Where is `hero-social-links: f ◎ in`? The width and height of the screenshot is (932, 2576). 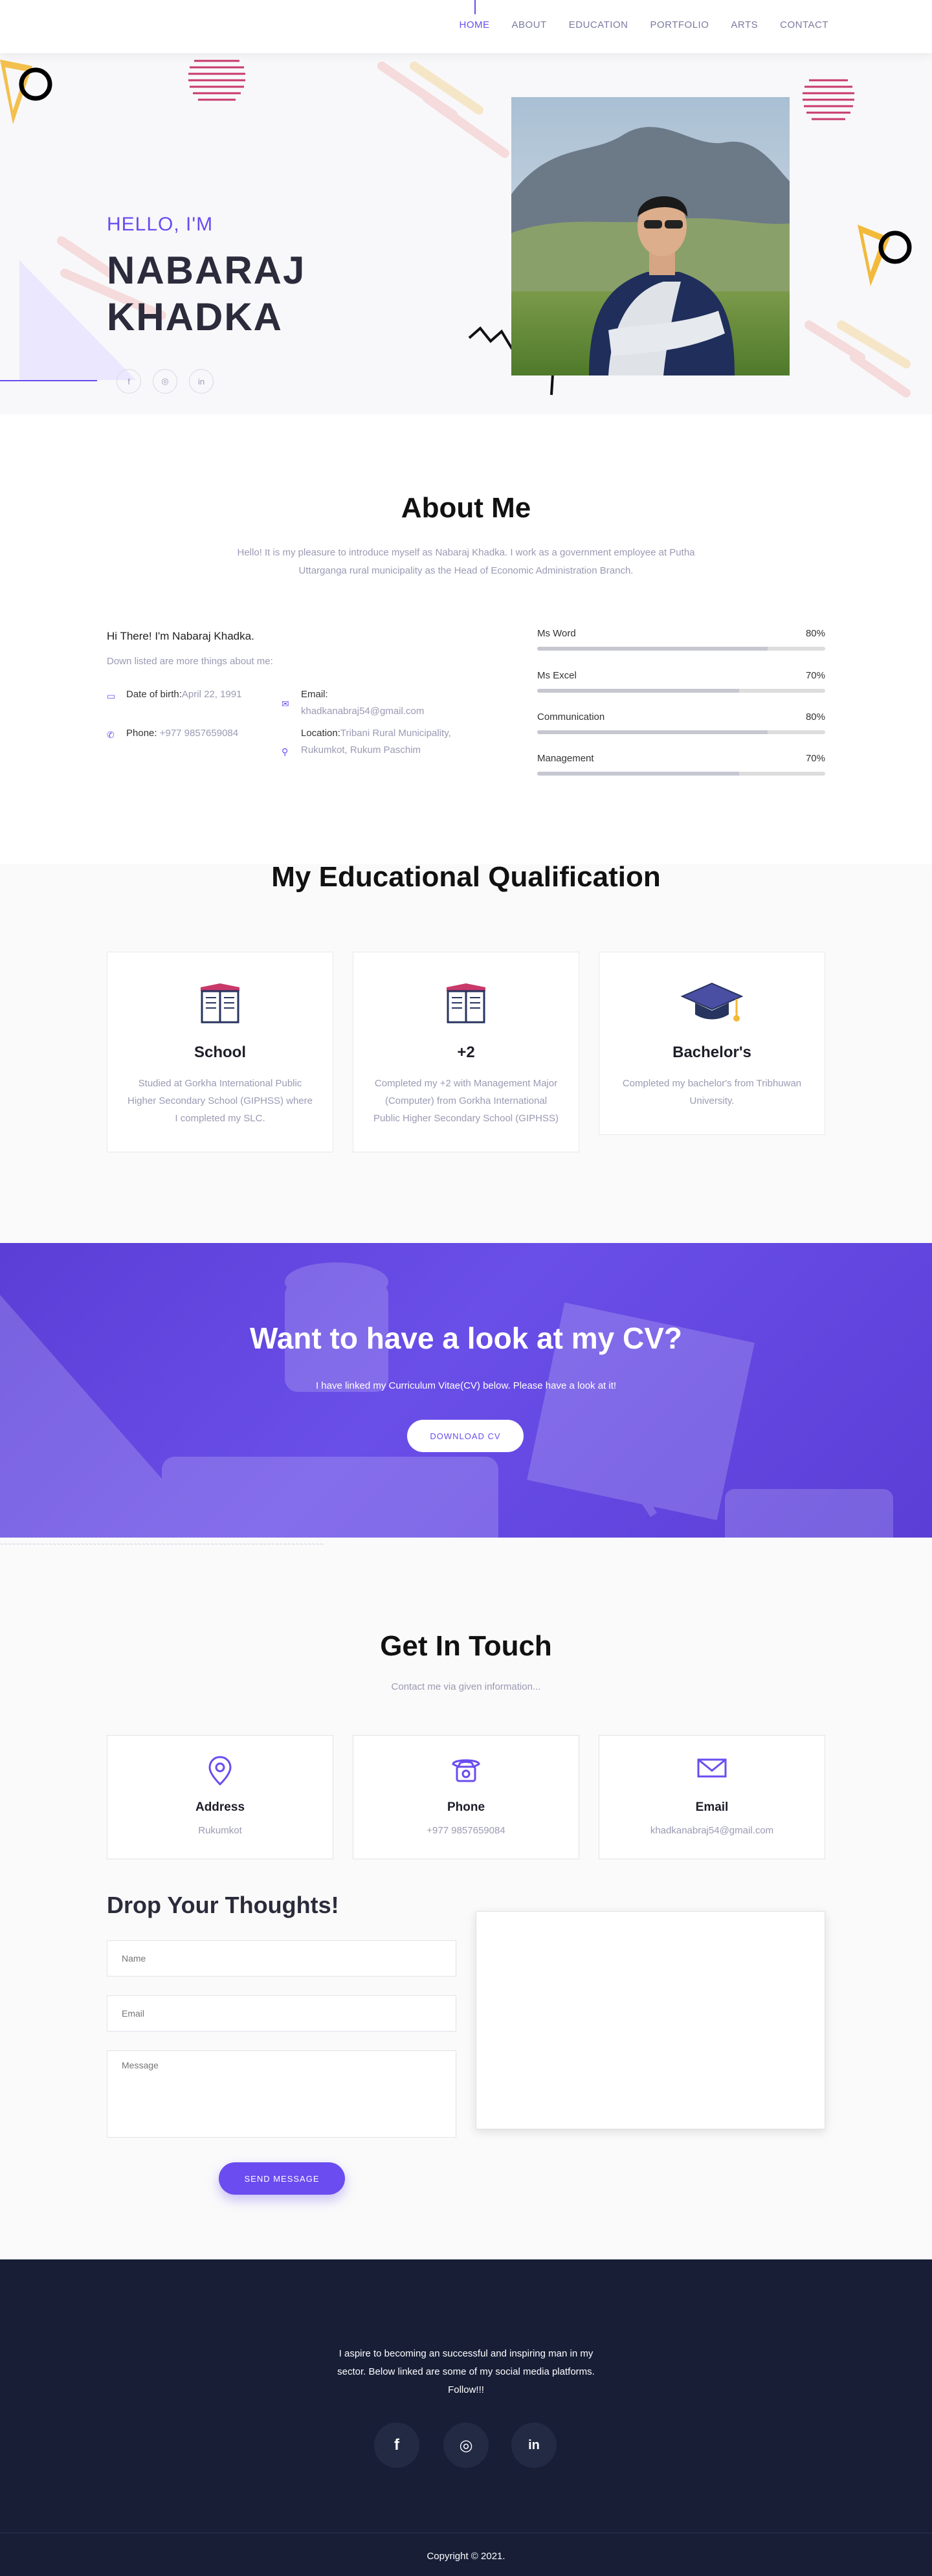 hero-social-links: f ◎ in is located at coordinates (165, 381).